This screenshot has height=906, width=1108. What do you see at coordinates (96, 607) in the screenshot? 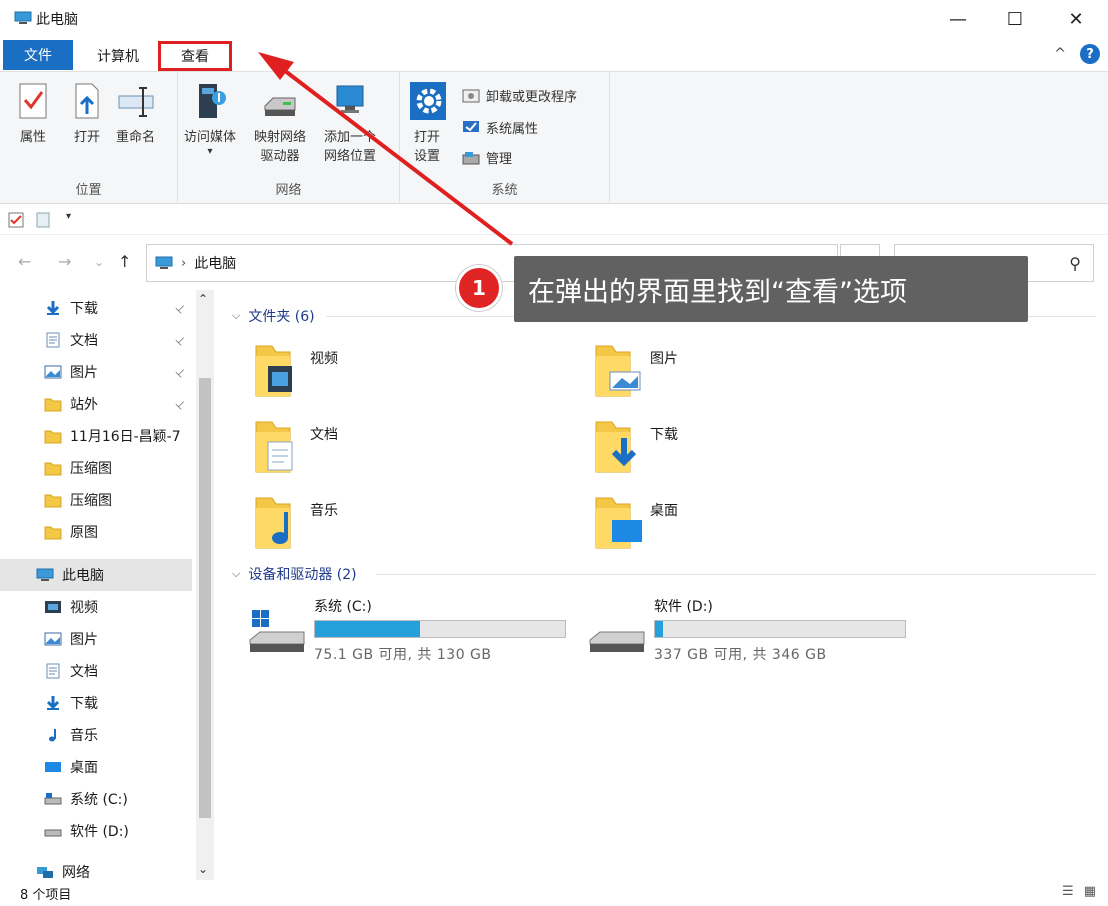
I see `sidebar-item: 视频` at bounding box center [96, 607].